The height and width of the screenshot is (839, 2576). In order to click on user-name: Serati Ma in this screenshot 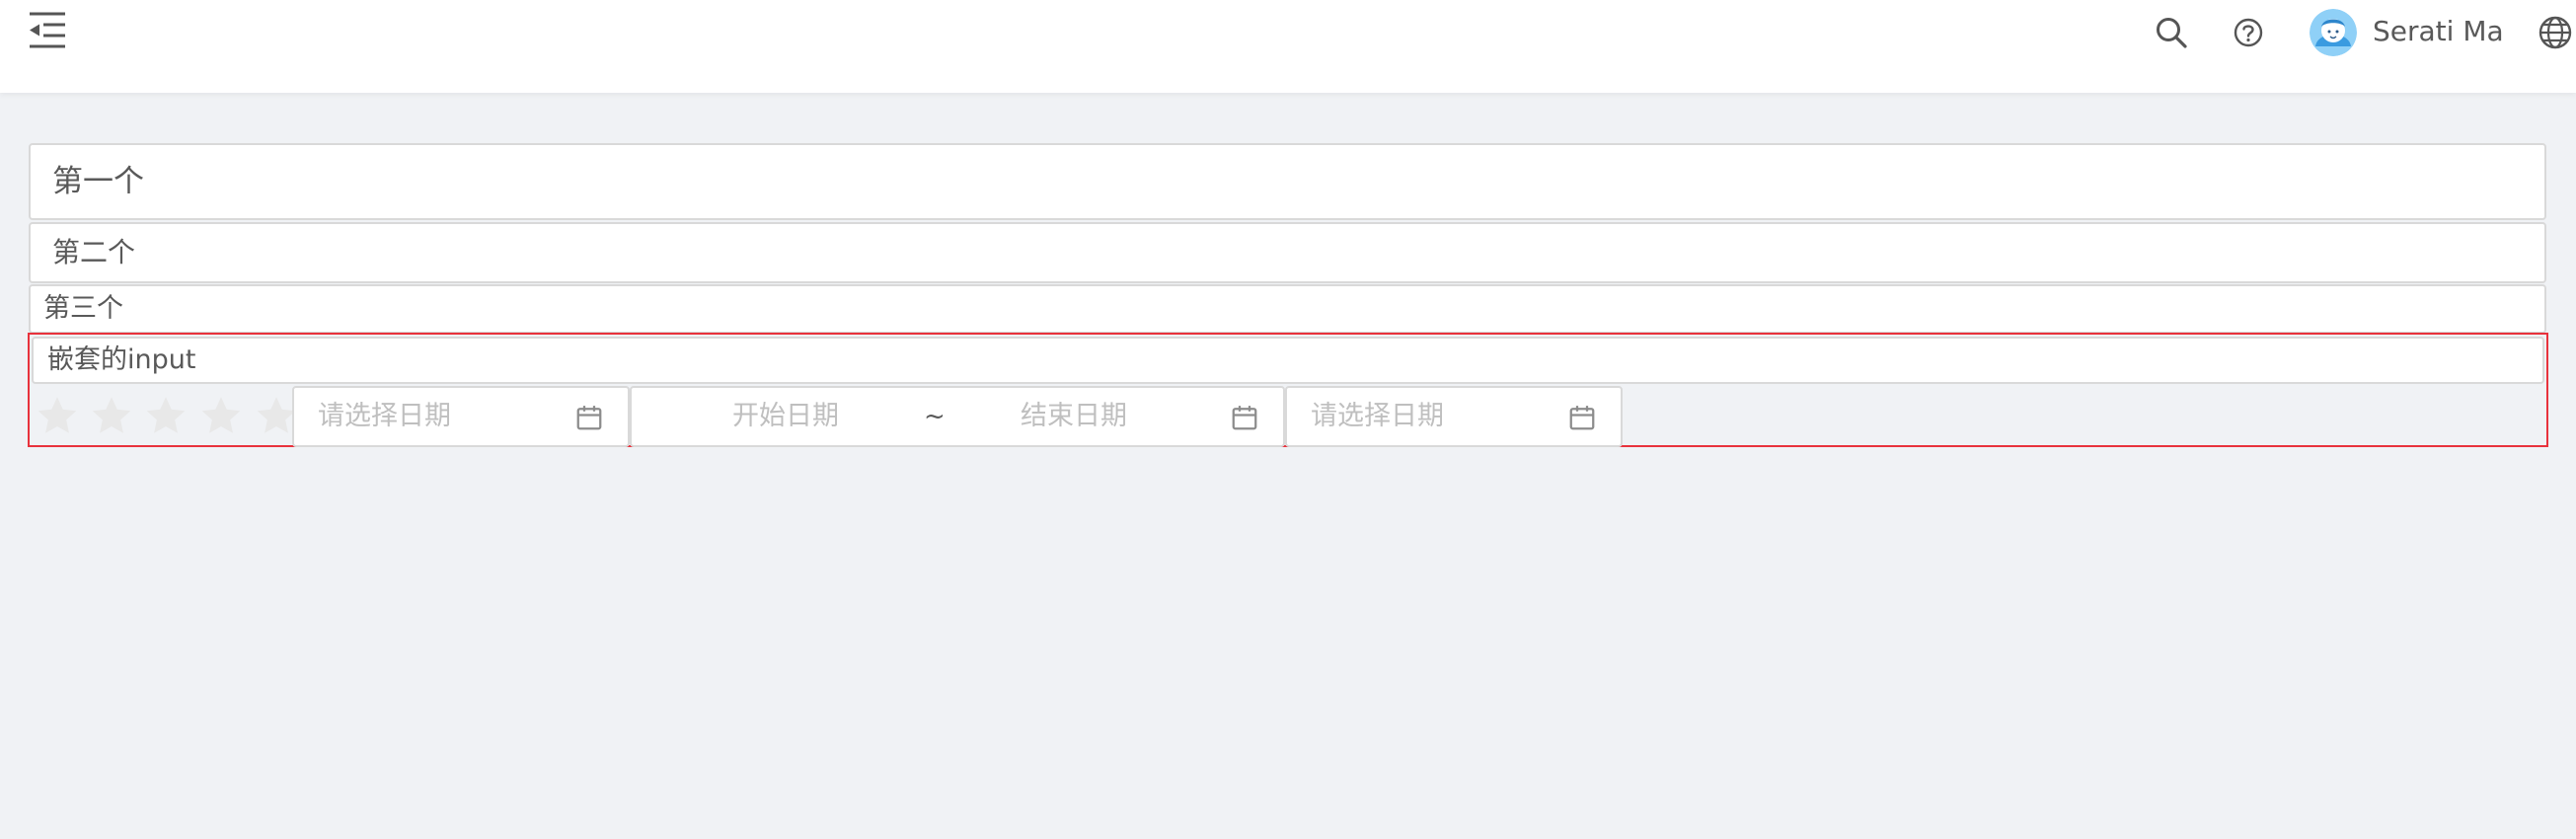, I will do `click(2438, 32)`.